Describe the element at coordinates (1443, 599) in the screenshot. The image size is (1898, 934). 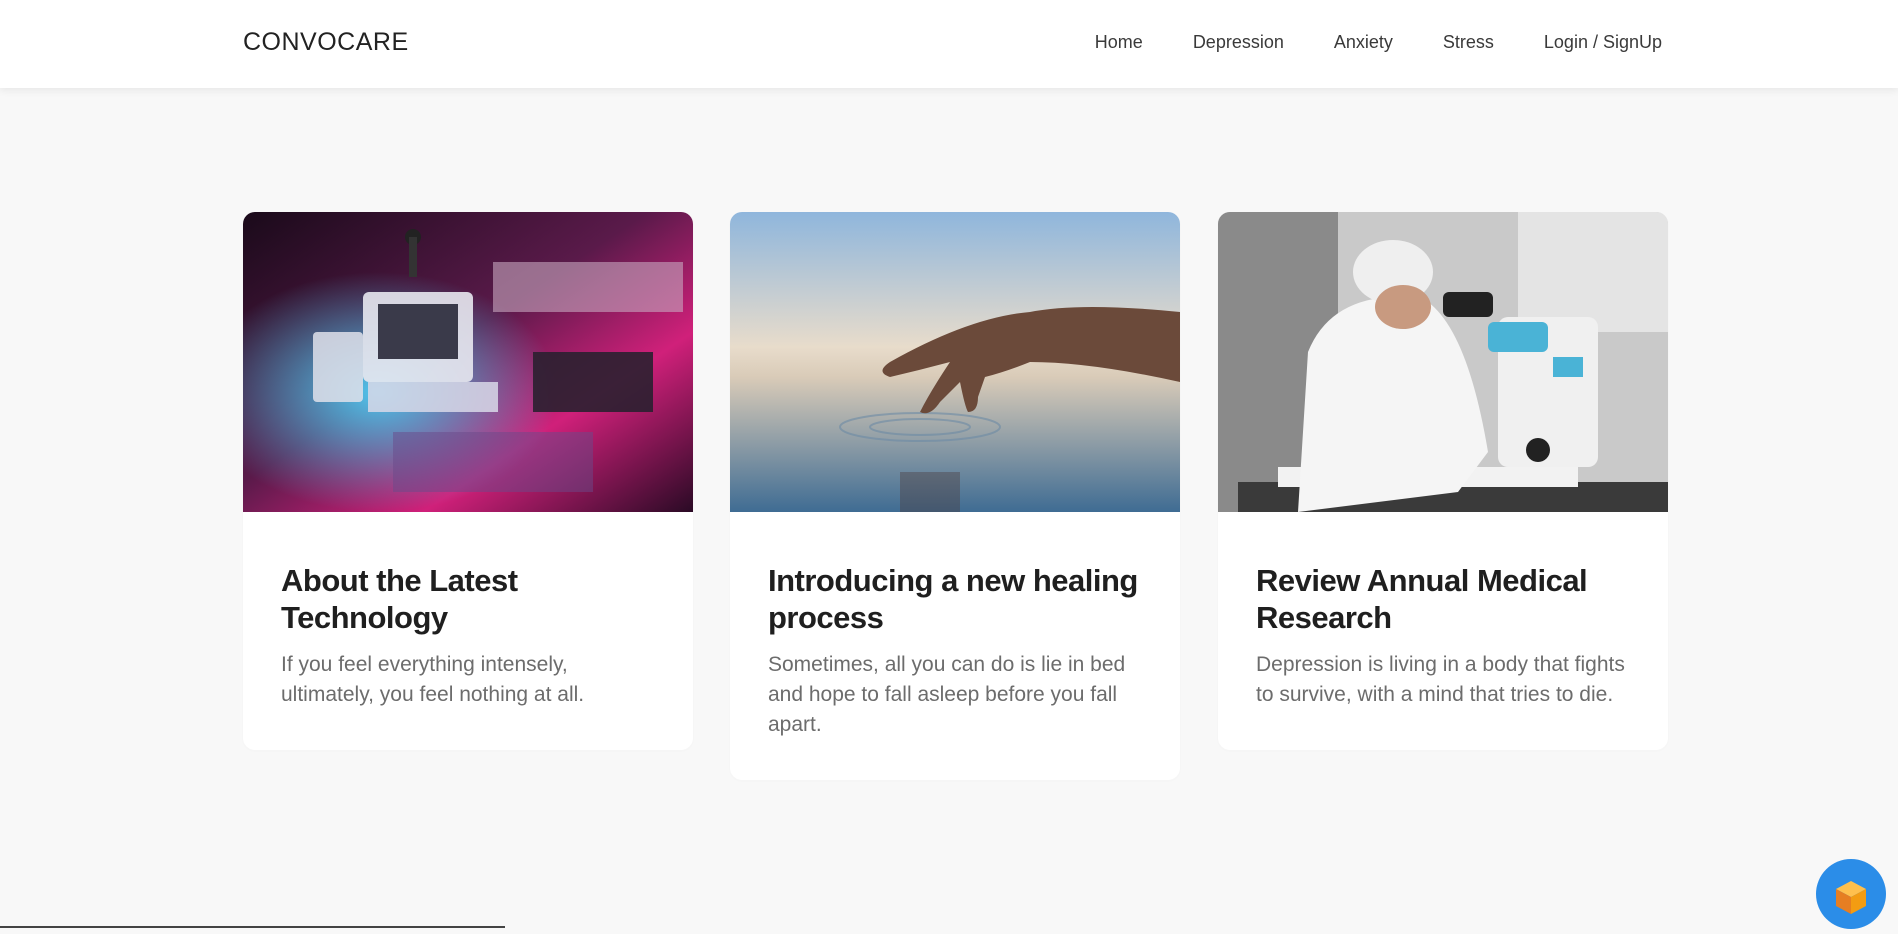
I see `card-title: Review Annual Medical Research` at that location.